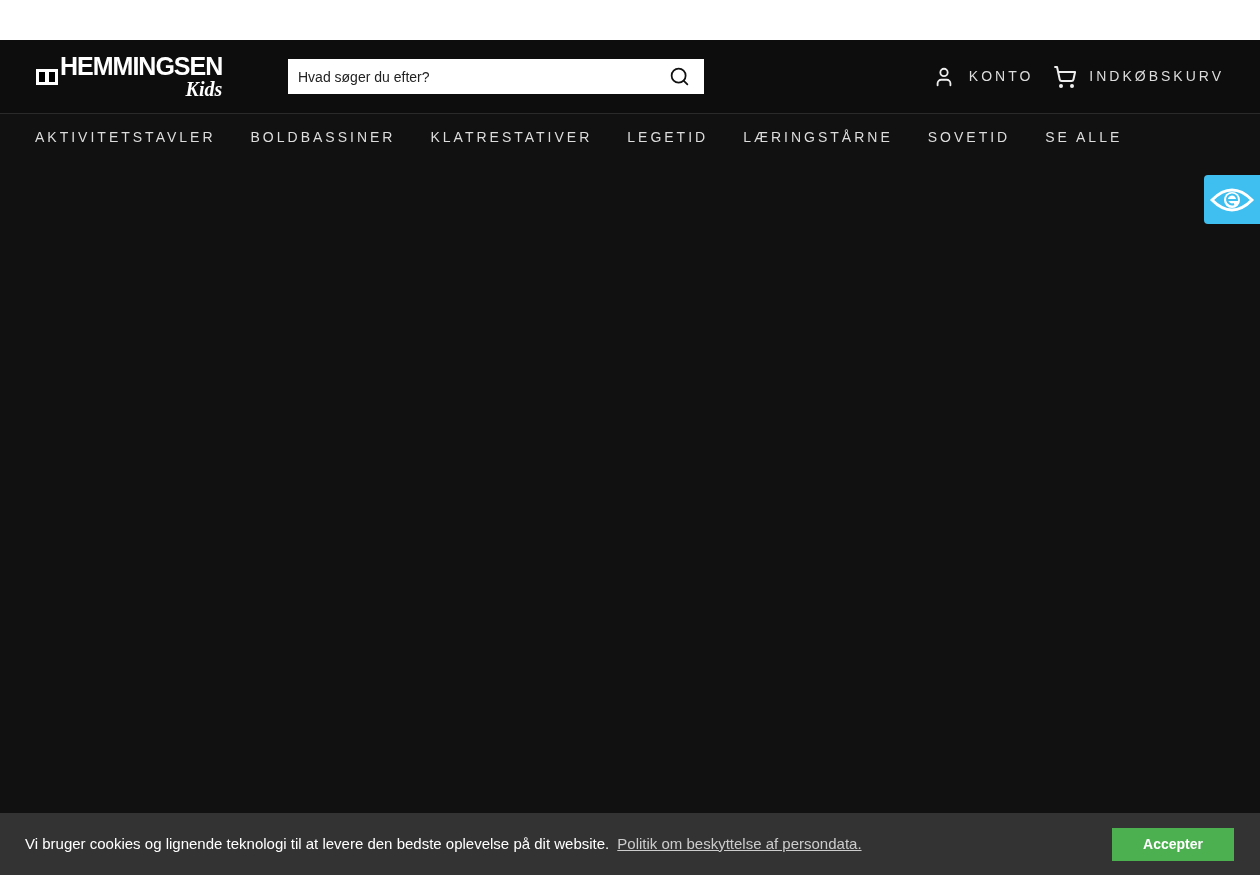  I want to click on nav-link: KLATRESTATIVER, so click(511, 137).